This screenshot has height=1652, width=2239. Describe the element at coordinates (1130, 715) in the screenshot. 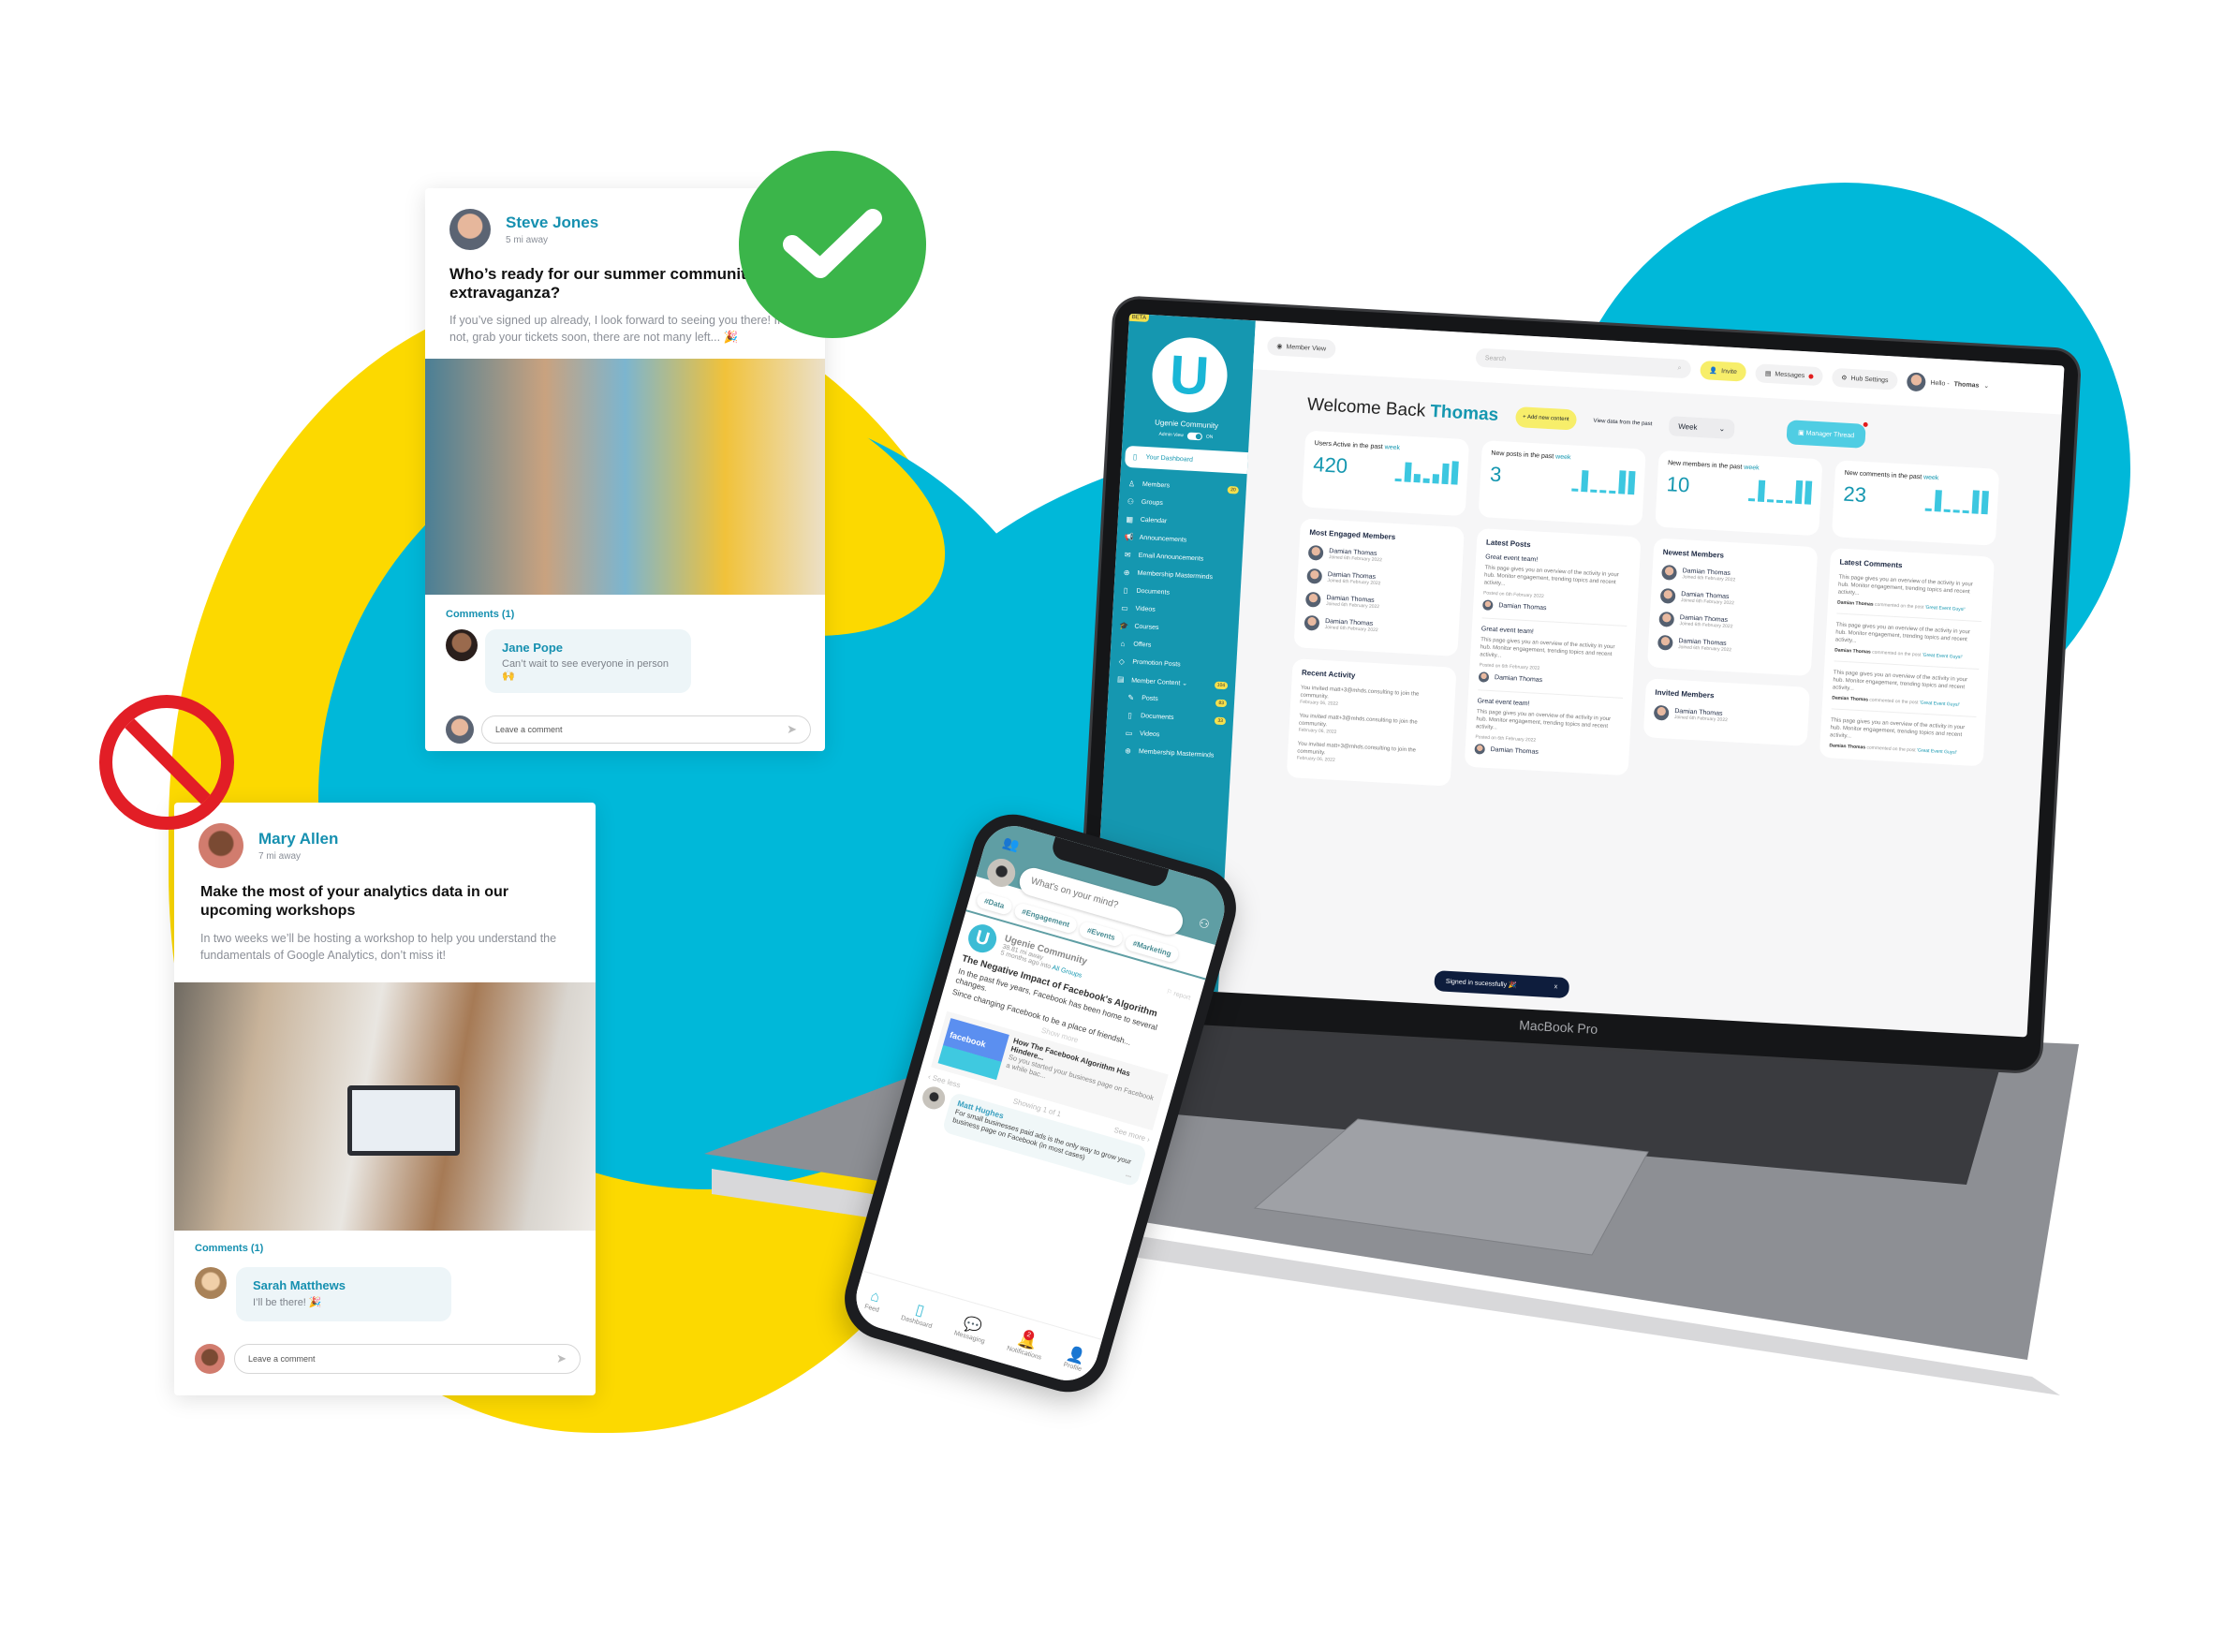

I see `sidebar-icon: ▯` at that location.